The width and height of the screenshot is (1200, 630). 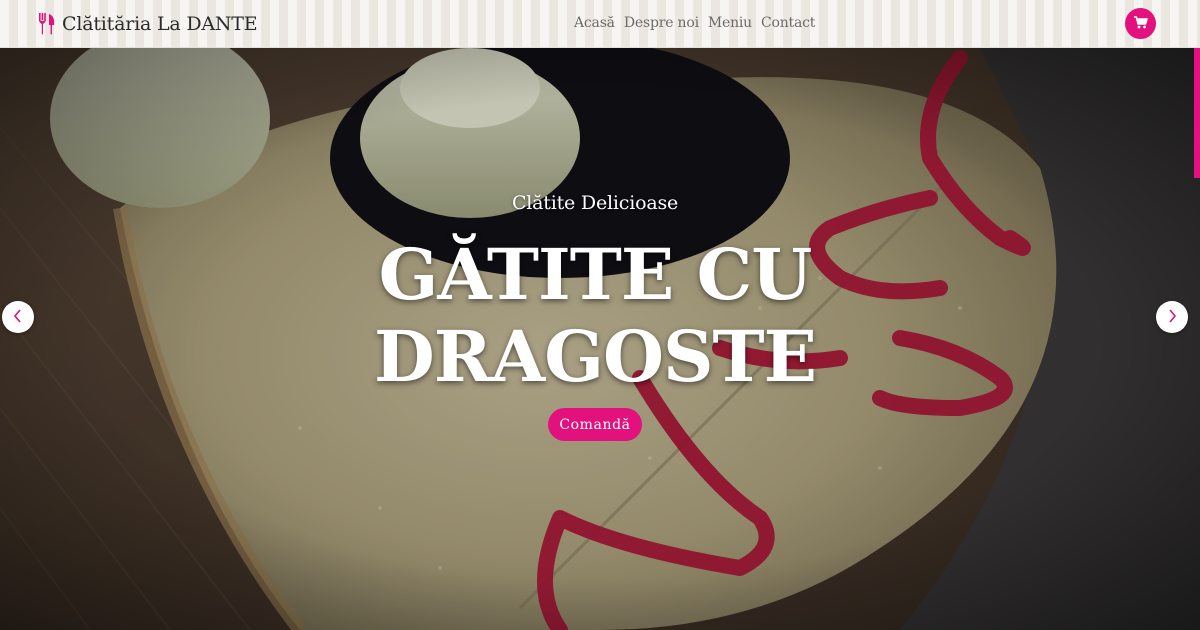 I want to click on cart-icon, so click(x=1140, y=23).